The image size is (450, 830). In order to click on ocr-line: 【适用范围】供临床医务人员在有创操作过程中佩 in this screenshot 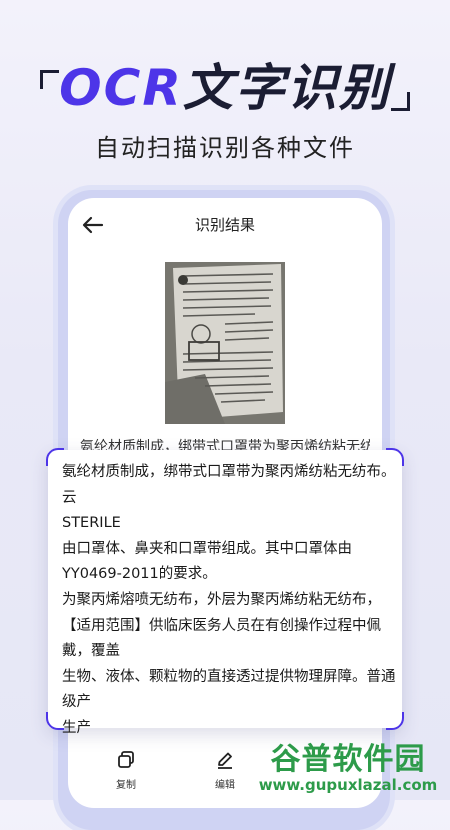, I will do `click(221, 625)`.